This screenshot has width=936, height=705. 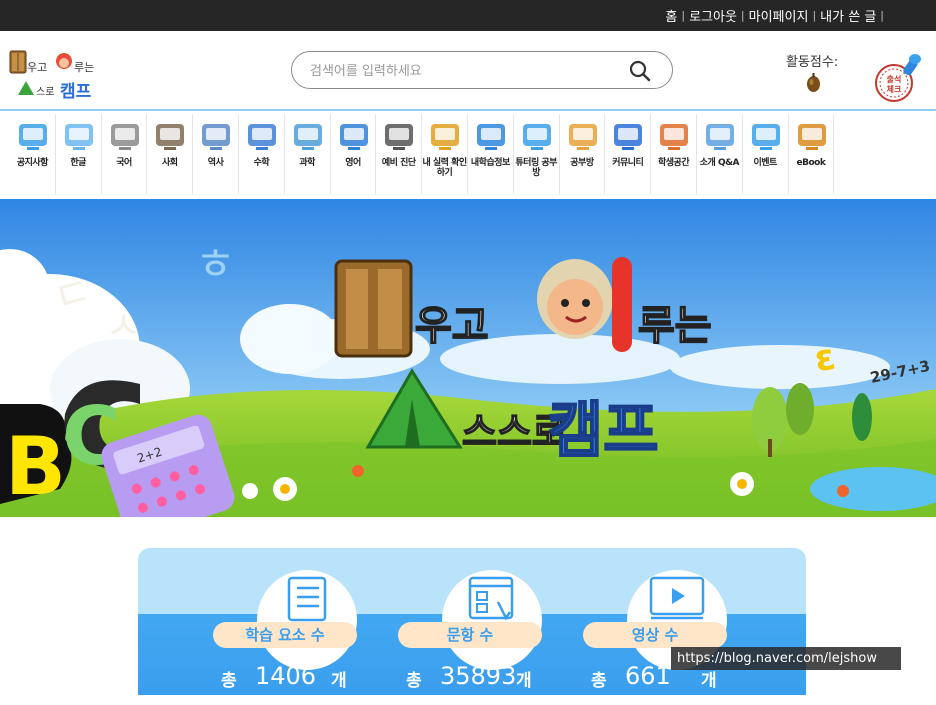 I want to click on title-part-2: 루는, so click(x=675, y=326).